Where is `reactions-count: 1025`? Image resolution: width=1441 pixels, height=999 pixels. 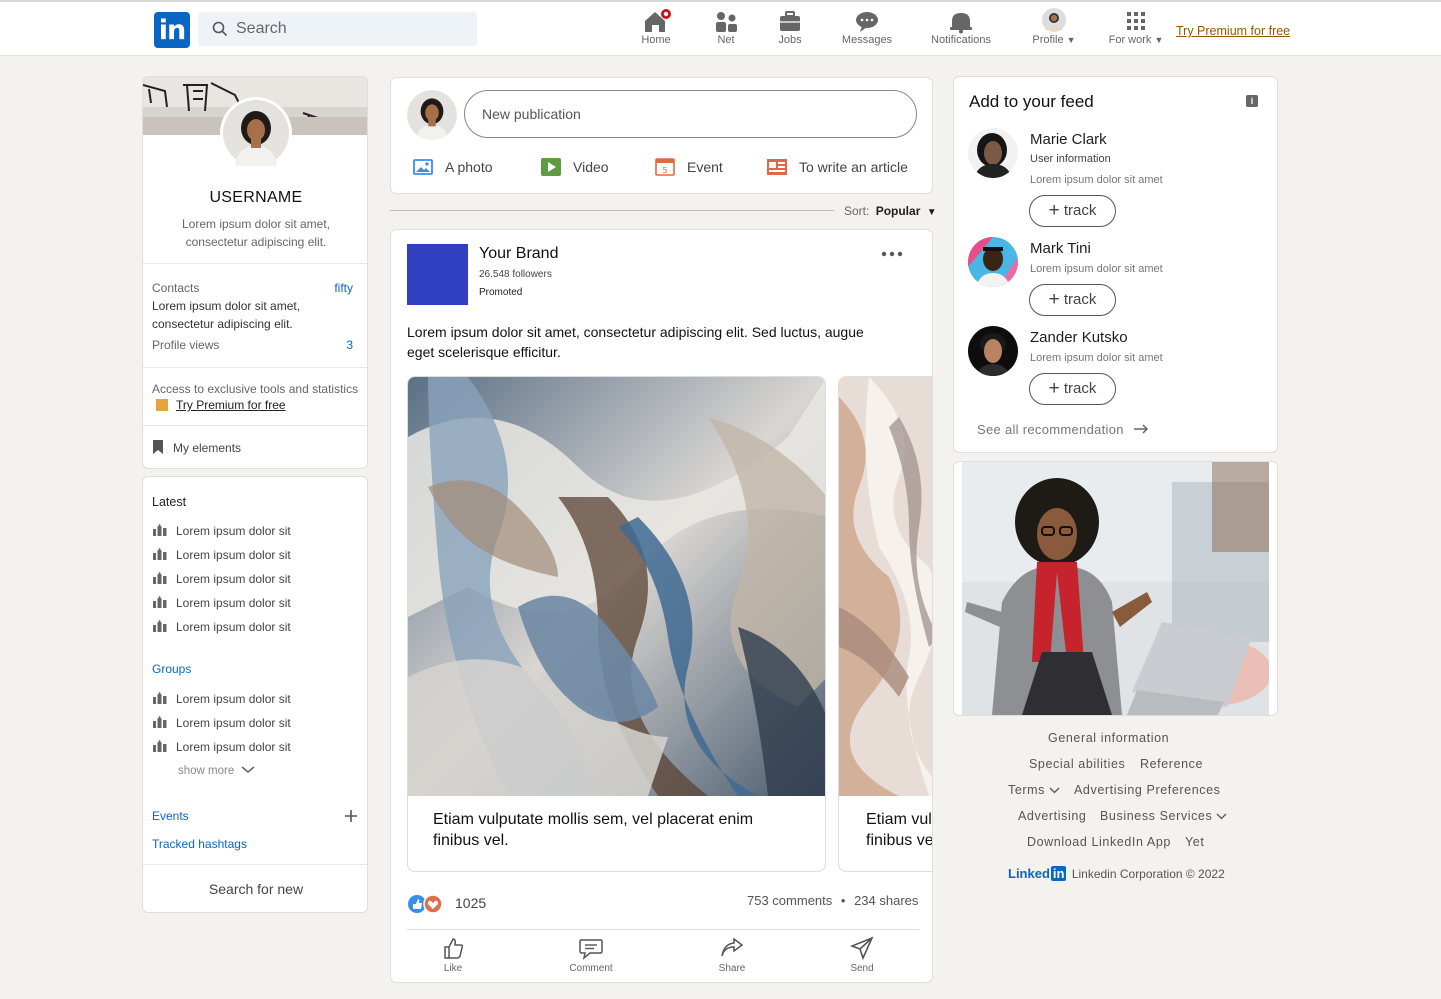
reactions-count: 1025 is located at coordinates (470, 903).